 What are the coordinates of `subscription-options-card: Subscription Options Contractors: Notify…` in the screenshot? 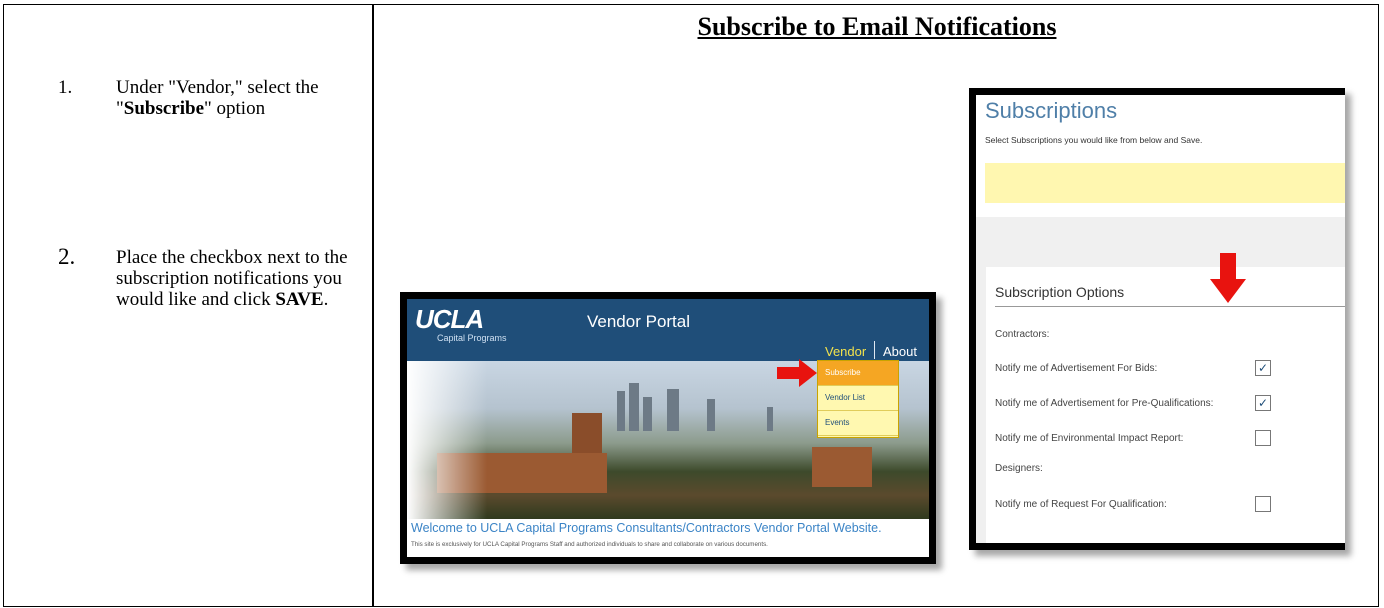 It's located at (1165, 405).